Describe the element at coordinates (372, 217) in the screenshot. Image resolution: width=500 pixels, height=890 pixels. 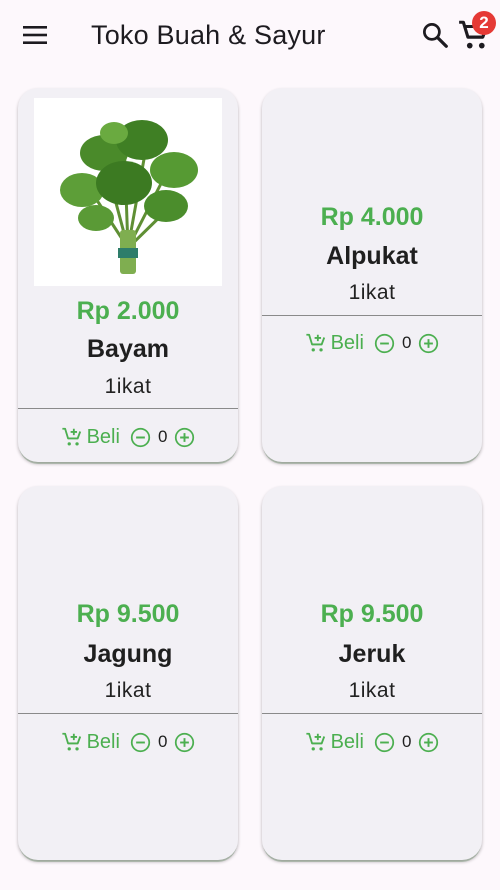
I see `product-price: Rp 4.000` at that location.